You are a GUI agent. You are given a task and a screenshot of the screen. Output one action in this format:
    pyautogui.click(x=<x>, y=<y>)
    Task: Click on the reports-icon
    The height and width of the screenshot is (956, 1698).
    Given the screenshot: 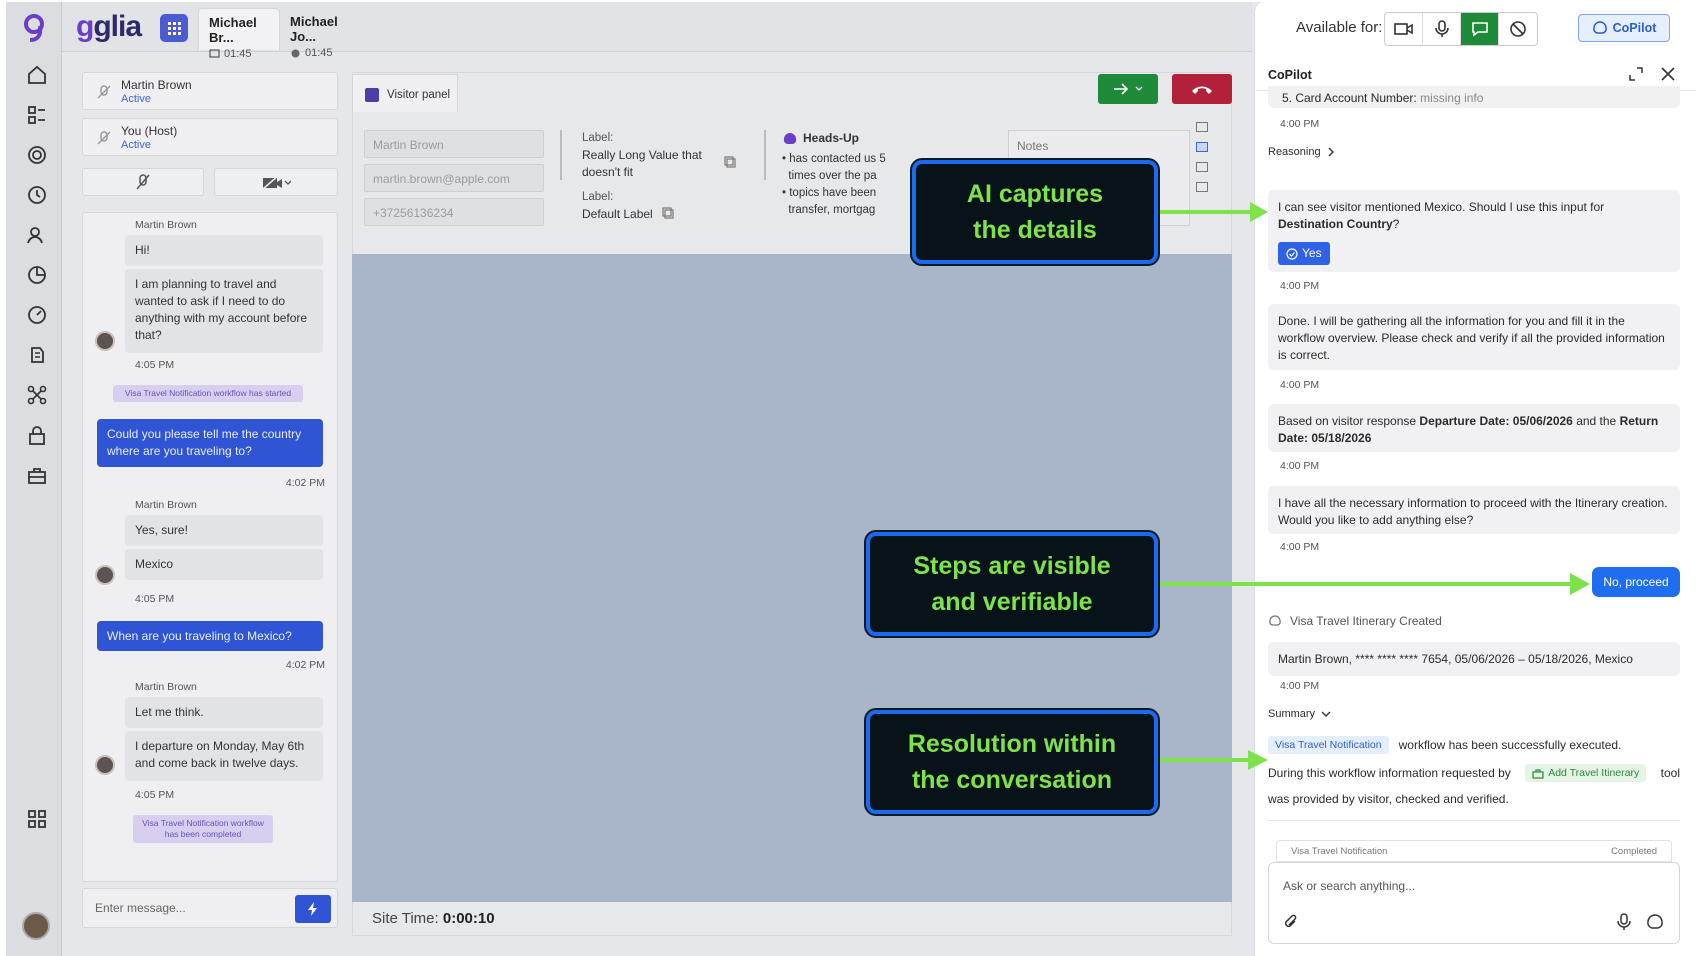 What is the action you would take?
    pyautogui.click(x=37, y=275)
    